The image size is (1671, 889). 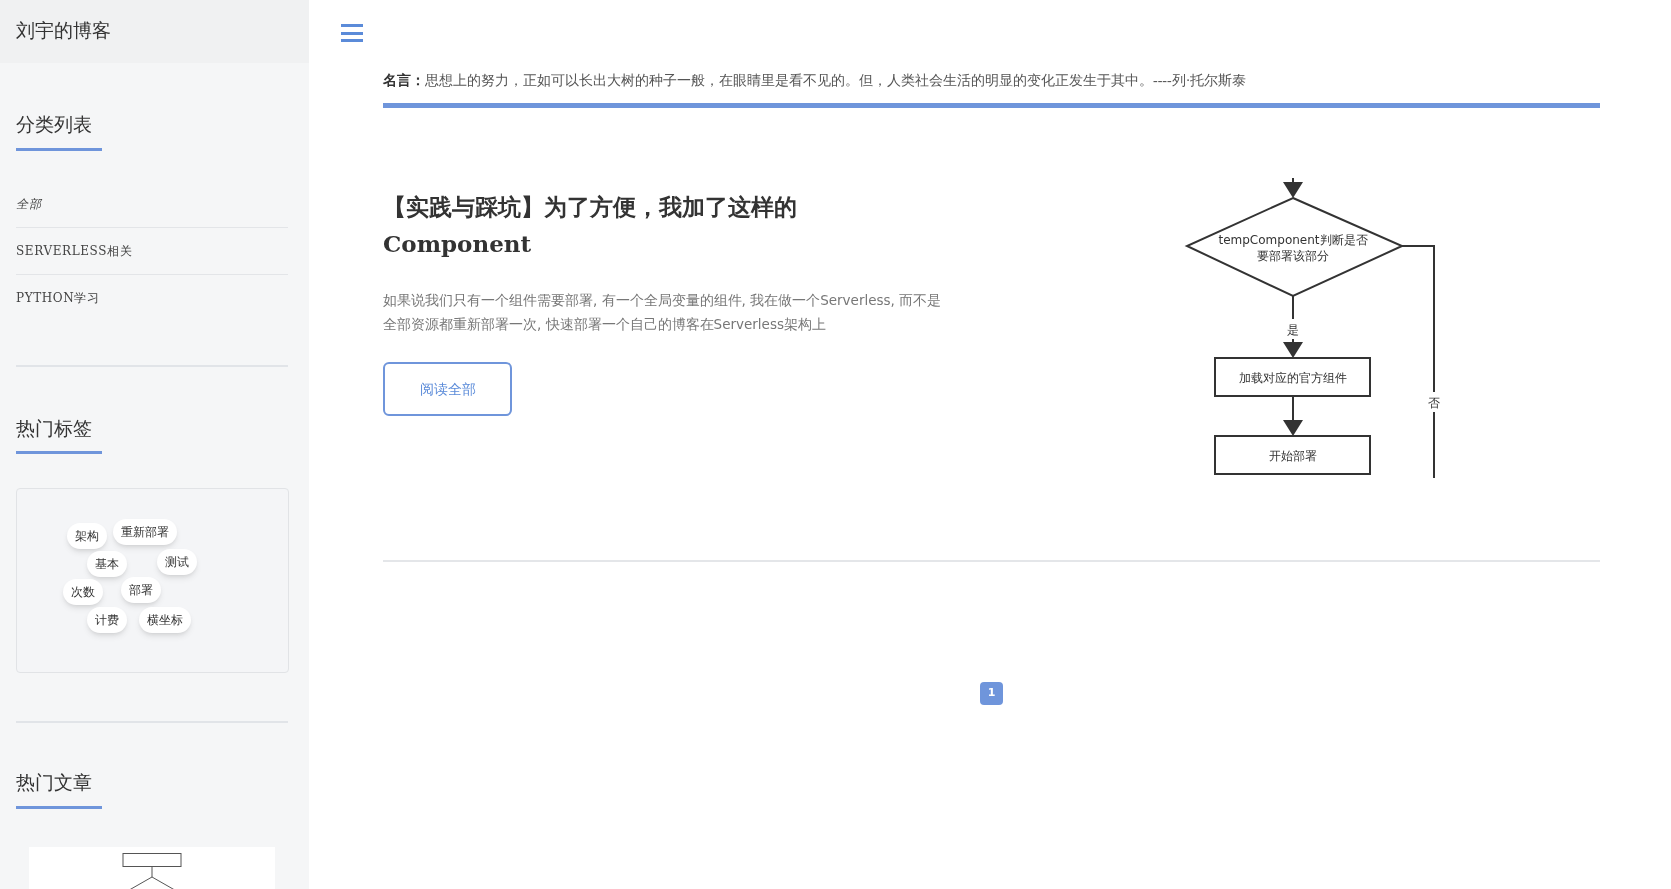 What do you see at coordinates (107, 564) in the screenshot?
I see `tag-chip: 基本` at bounding box center [107, 564].